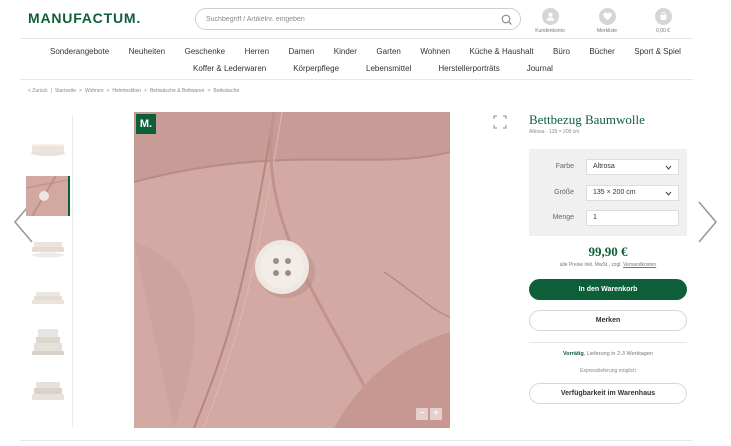 This screenshot has width=731, height=446. Describe the element at coordinates (573, 354) in the screenshot. I see `availability-status: Vorrätig` at that location.